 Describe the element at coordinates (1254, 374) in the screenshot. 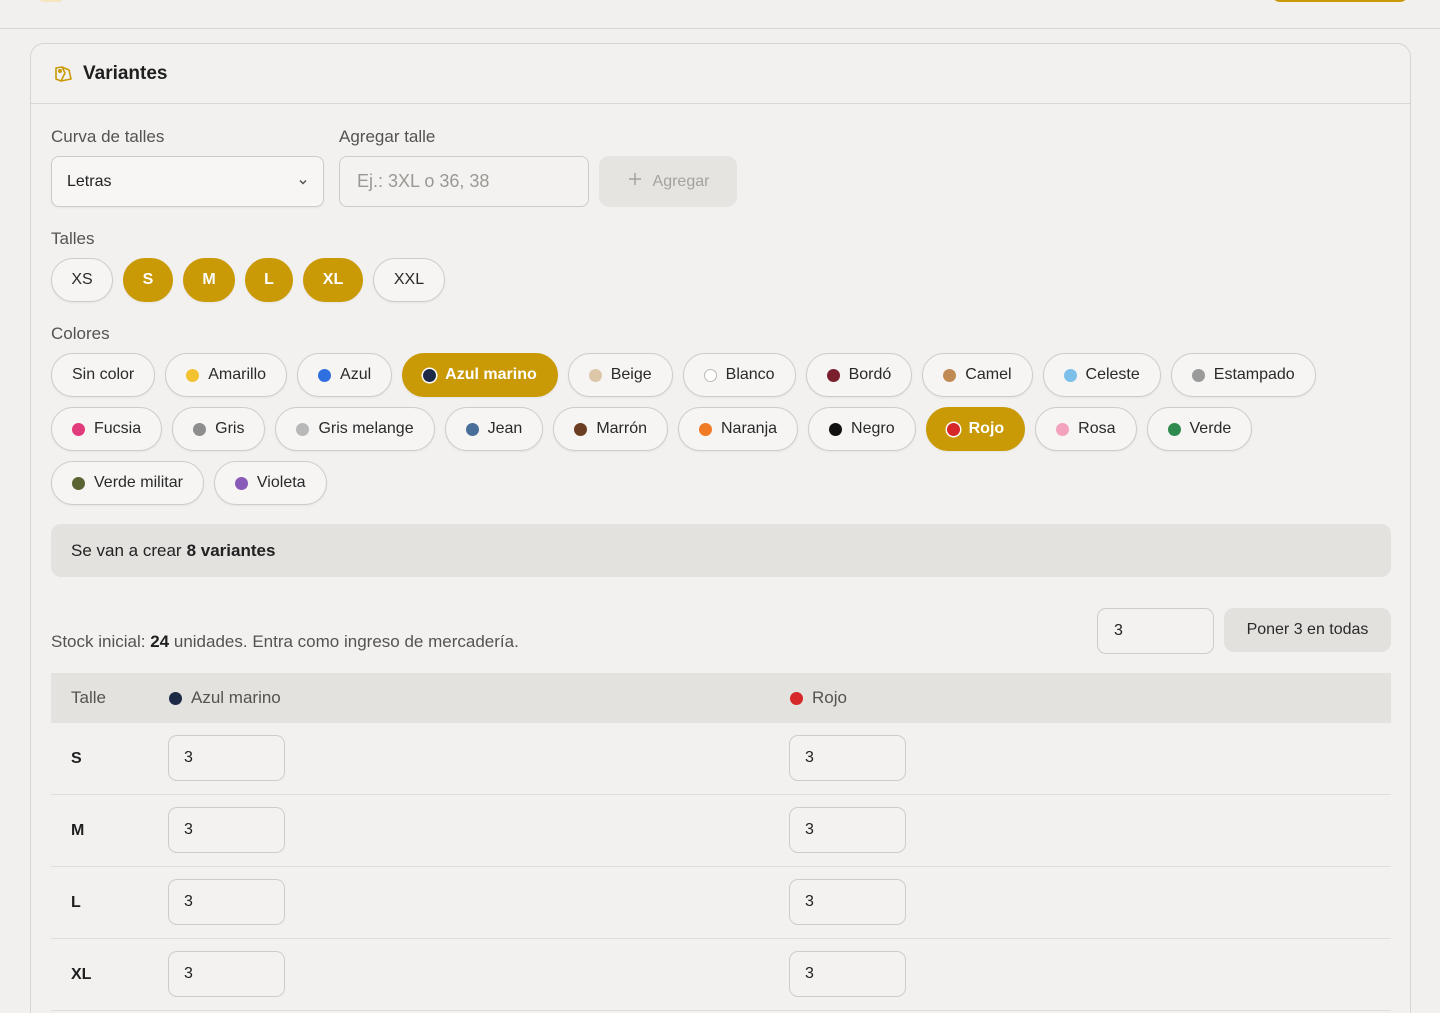

I see `color-chip-label: Estampado` at that location.